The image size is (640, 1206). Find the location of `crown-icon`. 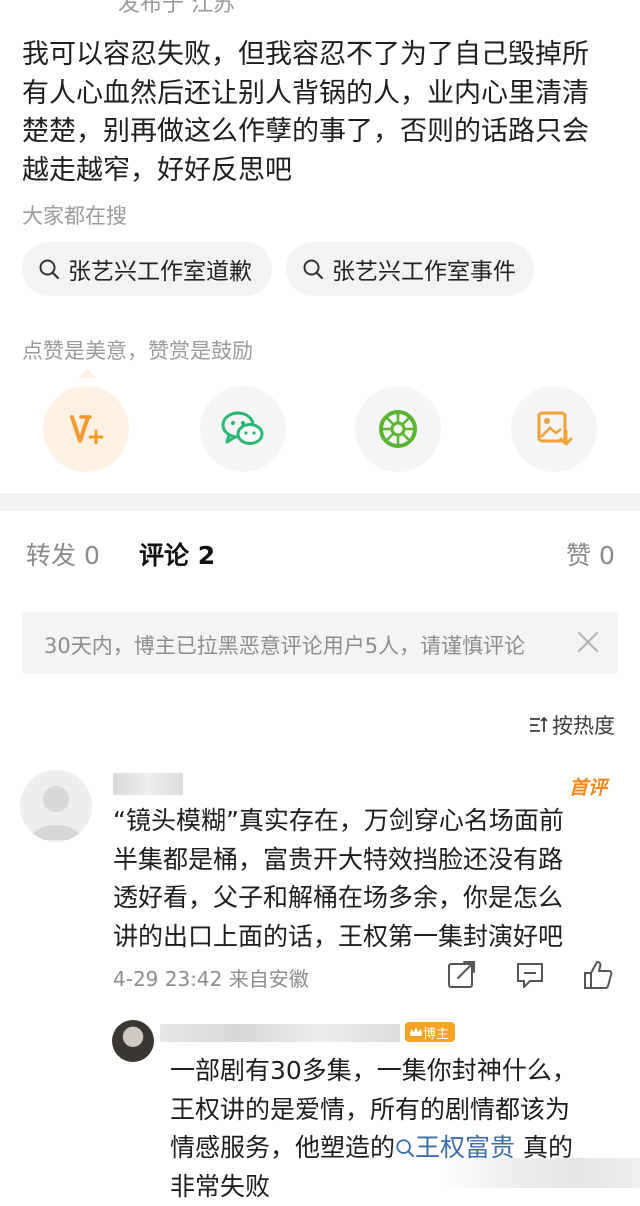

crown-icon is located at coordinates (416, 1032).